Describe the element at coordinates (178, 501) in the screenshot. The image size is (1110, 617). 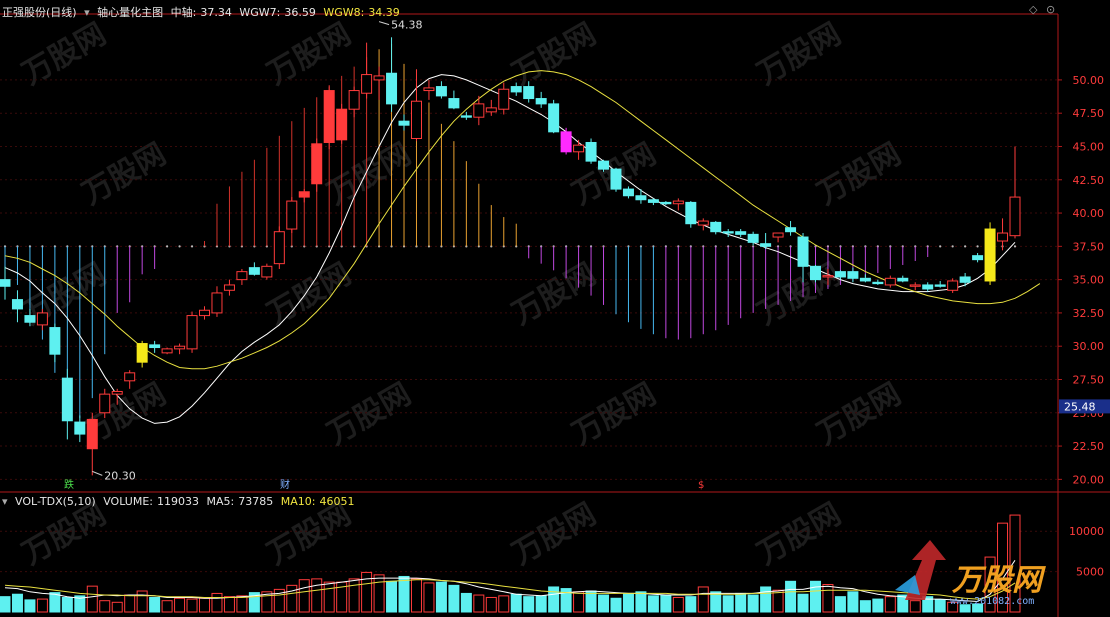
I see `volume-value: 119033` at that location.